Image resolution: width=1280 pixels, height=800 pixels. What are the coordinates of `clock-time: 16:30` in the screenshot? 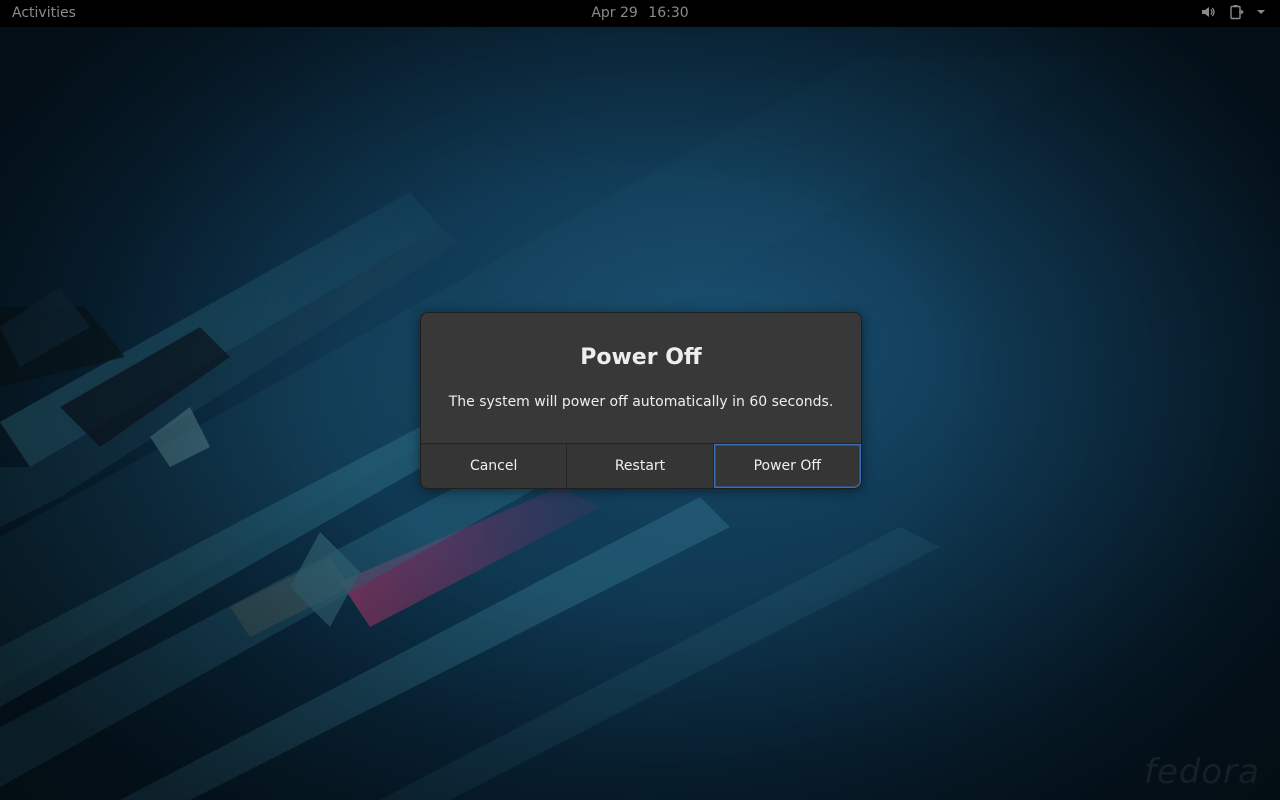 It's located at (668, 13).